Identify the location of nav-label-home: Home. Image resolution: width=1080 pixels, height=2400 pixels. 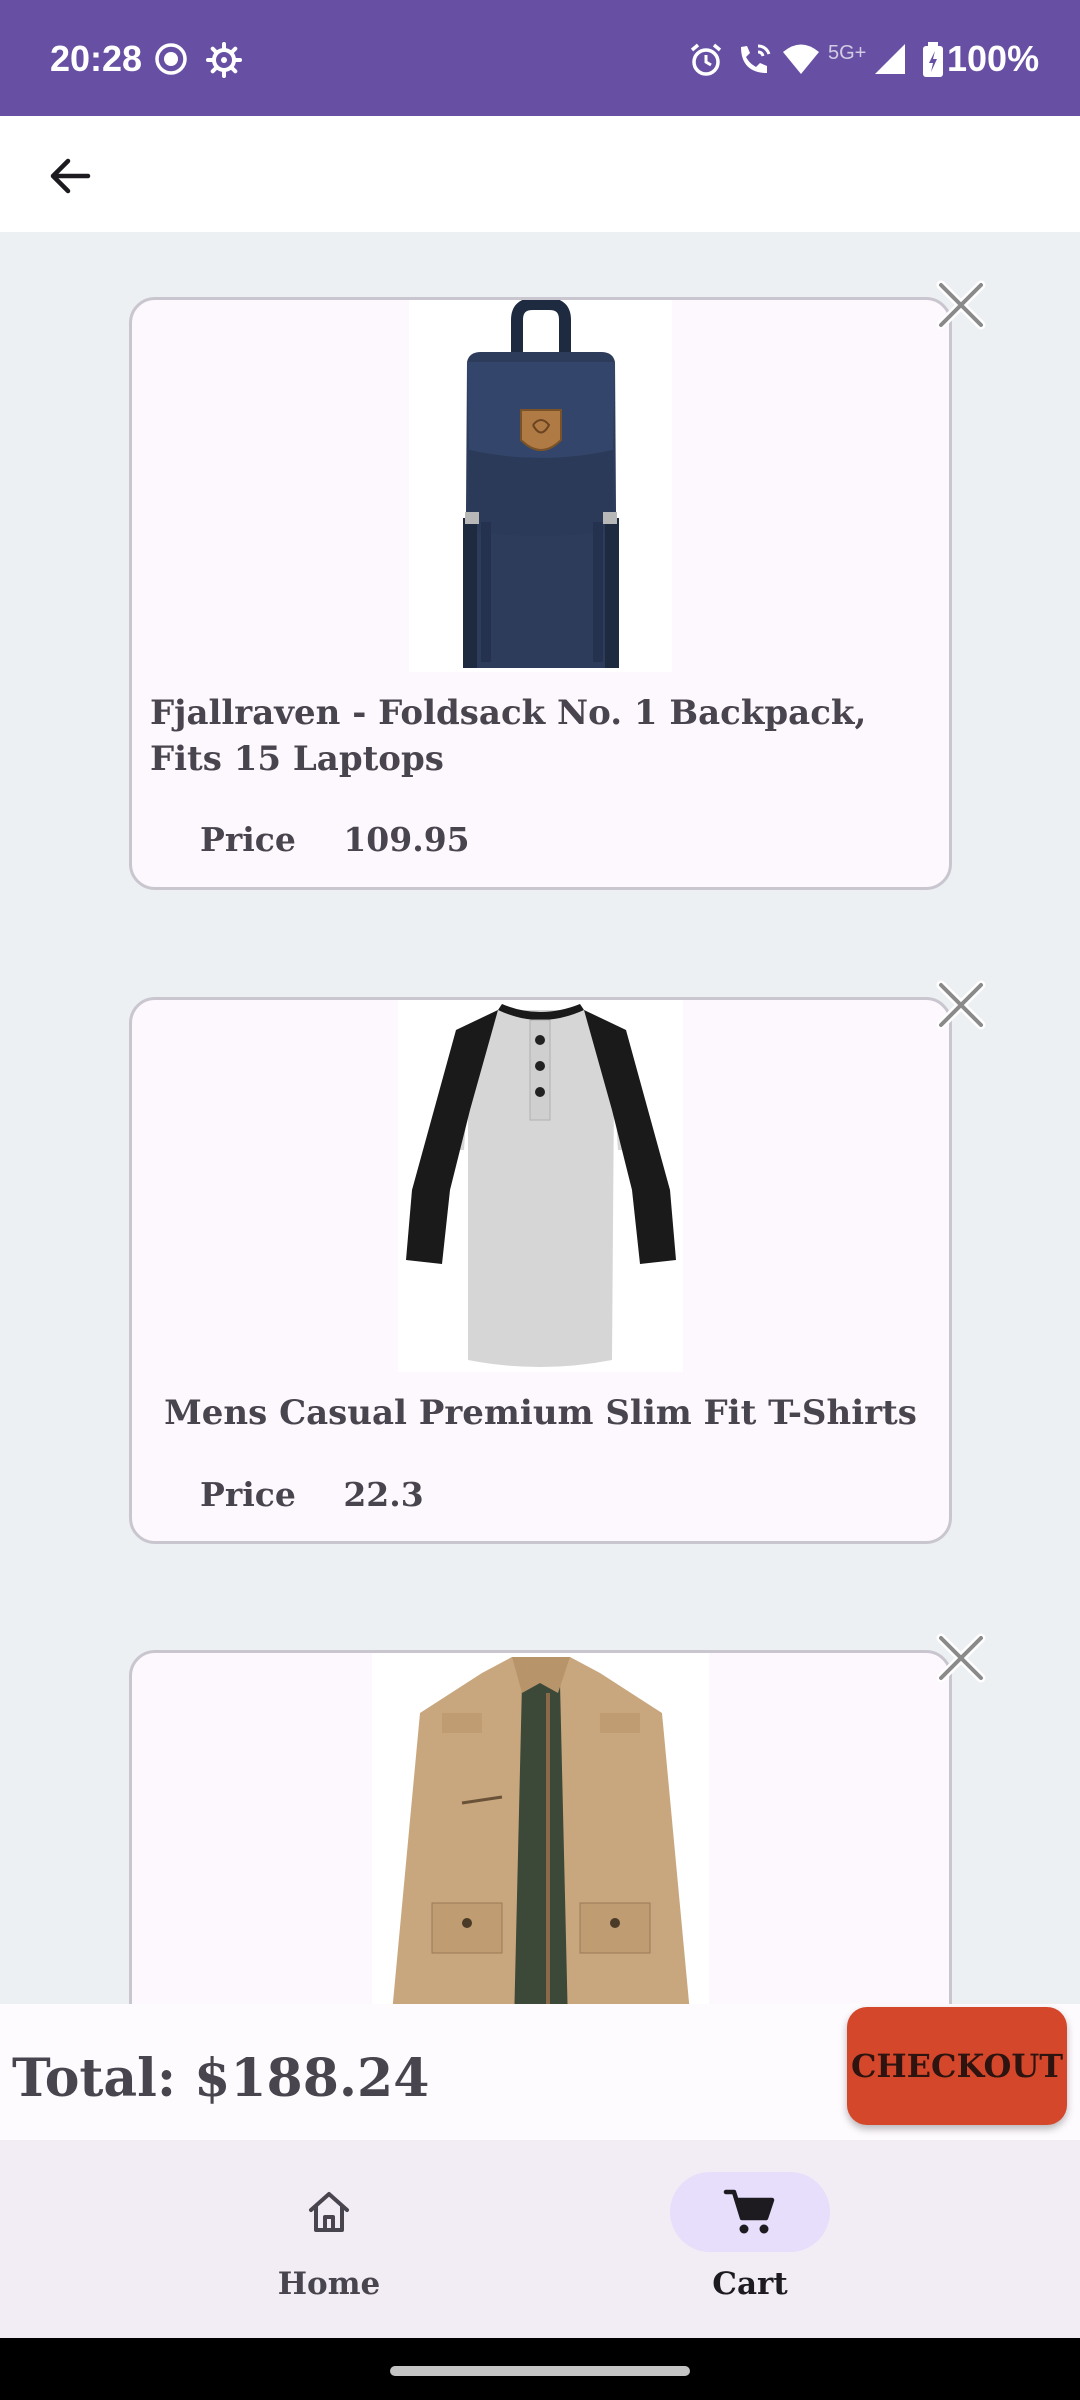
(329, 2284).